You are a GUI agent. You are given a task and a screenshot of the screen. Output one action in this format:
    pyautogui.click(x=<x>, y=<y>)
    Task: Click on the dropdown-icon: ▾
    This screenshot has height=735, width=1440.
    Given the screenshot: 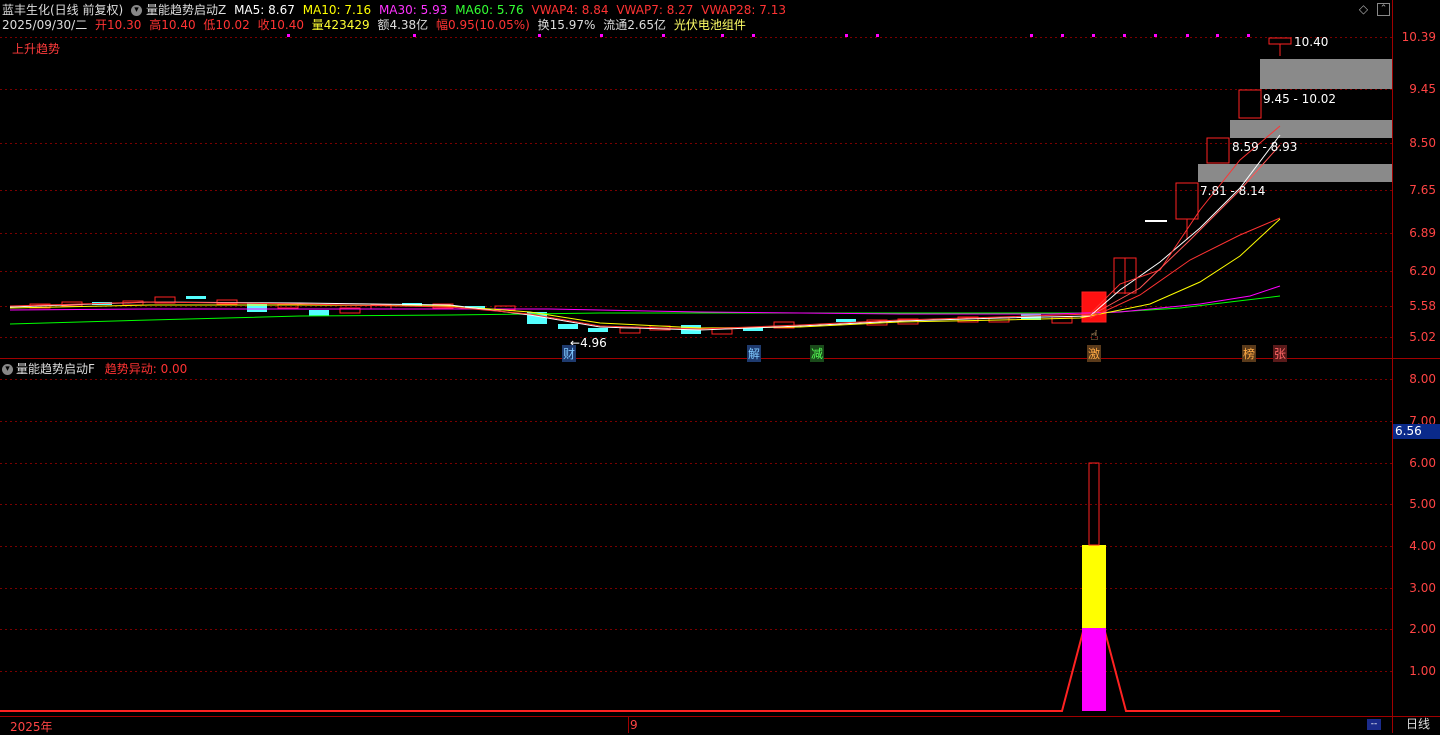 What is the action you would take?
    pyautogui.click(x=7, y=369)
    